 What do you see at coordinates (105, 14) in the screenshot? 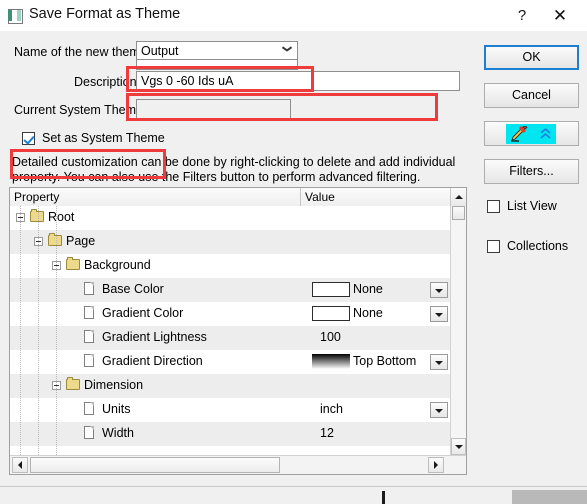
I see `window-title: Save Format as Theme` at bounding box center [105, 14].